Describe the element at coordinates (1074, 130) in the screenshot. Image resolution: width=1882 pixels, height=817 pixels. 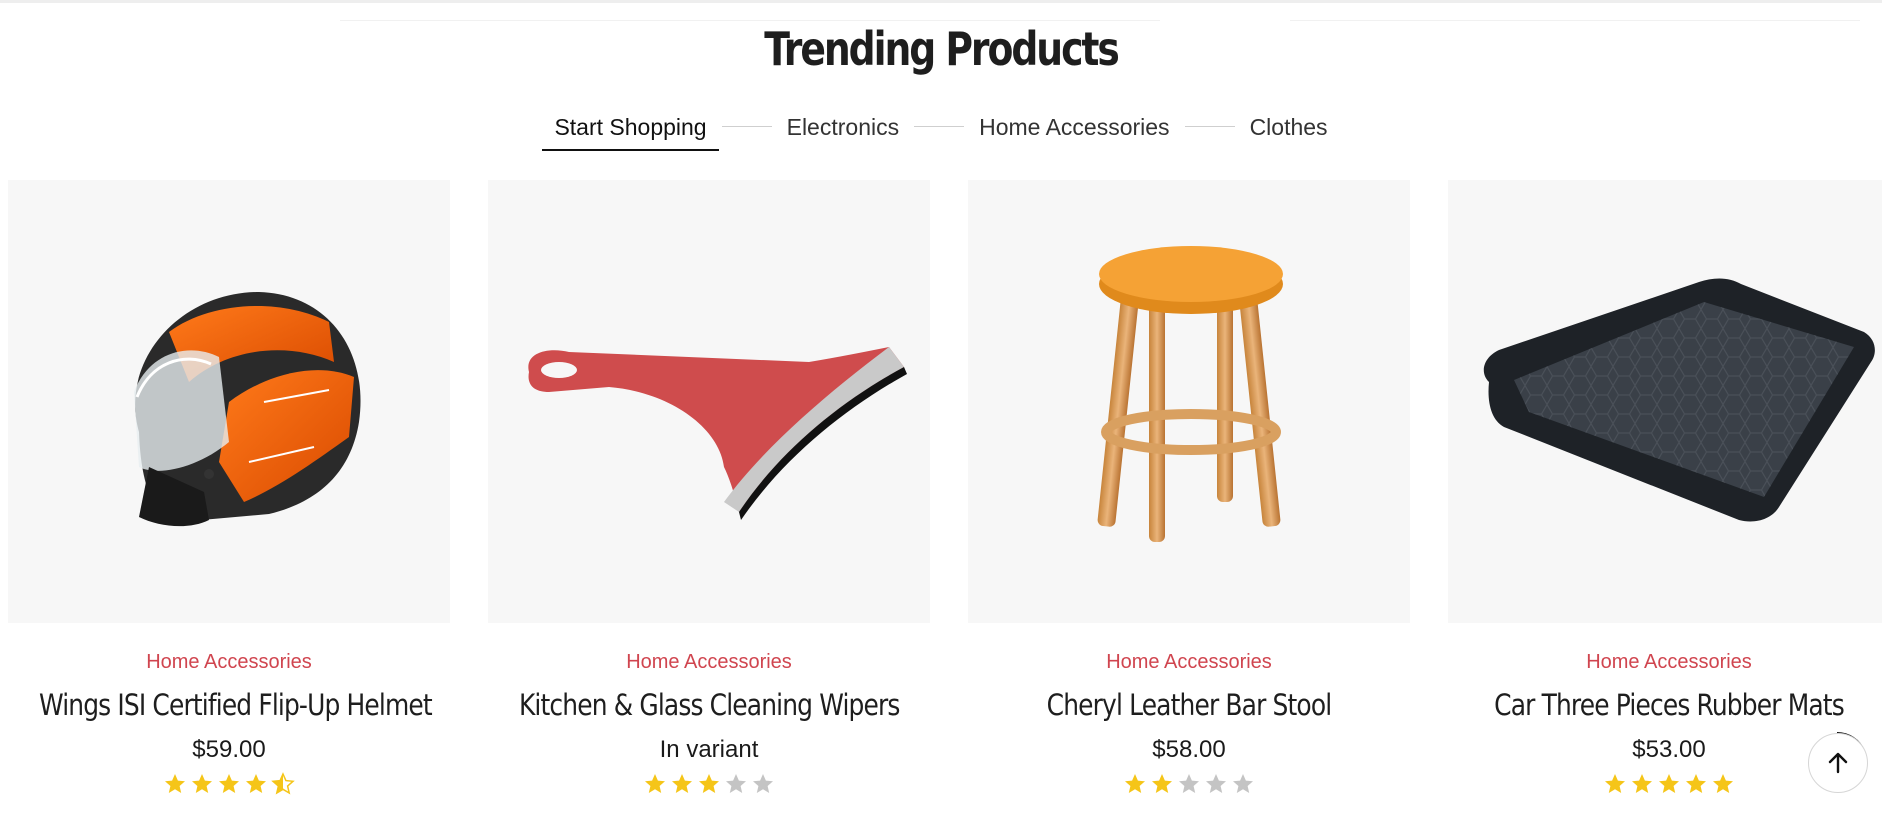
I see `tab-home-accessories: Home Accessories` at that location.